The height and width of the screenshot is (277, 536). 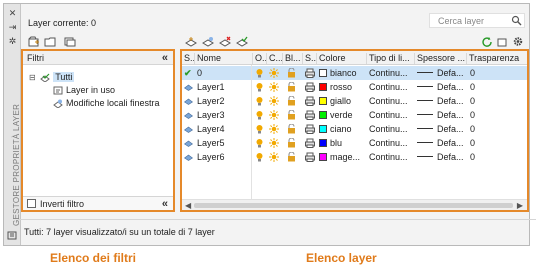 I want to click on collapse-filters-icon: «, so click(x=165, y=58).